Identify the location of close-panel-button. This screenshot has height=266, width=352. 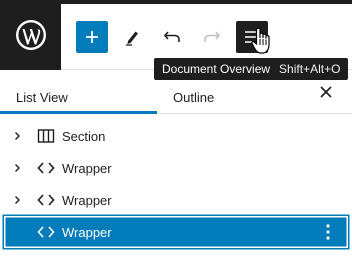
(326, 92).